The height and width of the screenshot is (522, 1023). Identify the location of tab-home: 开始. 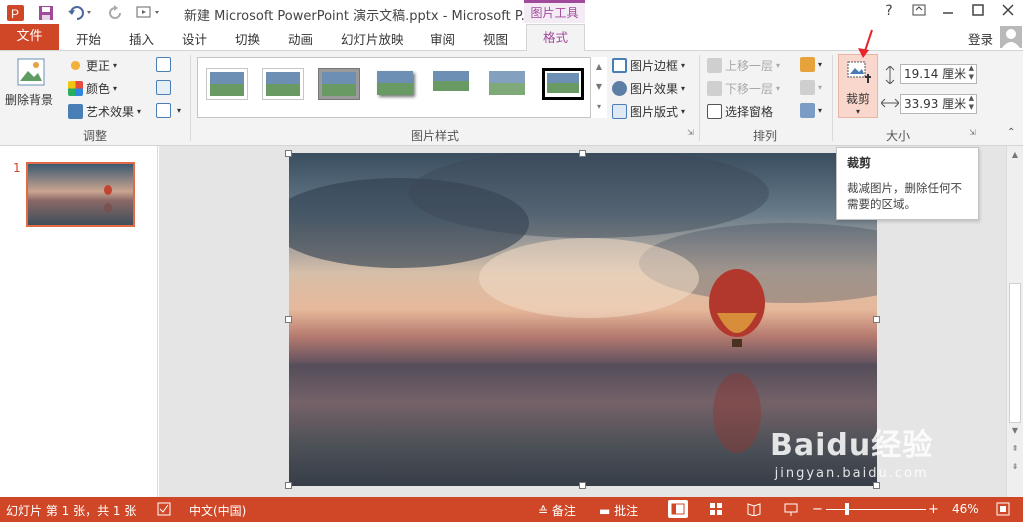
(88, 38).